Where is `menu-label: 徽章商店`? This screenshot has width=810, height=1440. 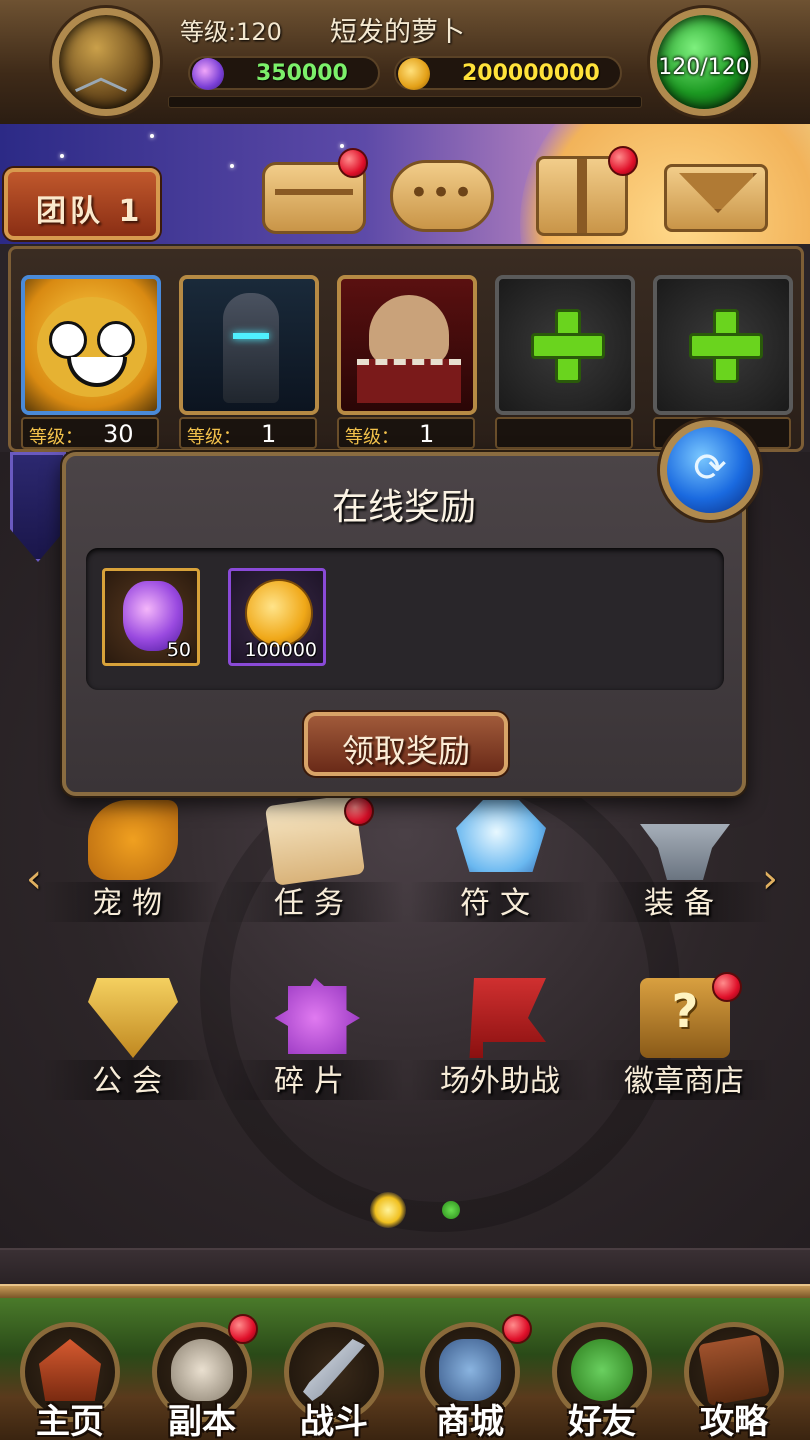
menu-label: 徽章商店 is located at coordinates (684, 1081).